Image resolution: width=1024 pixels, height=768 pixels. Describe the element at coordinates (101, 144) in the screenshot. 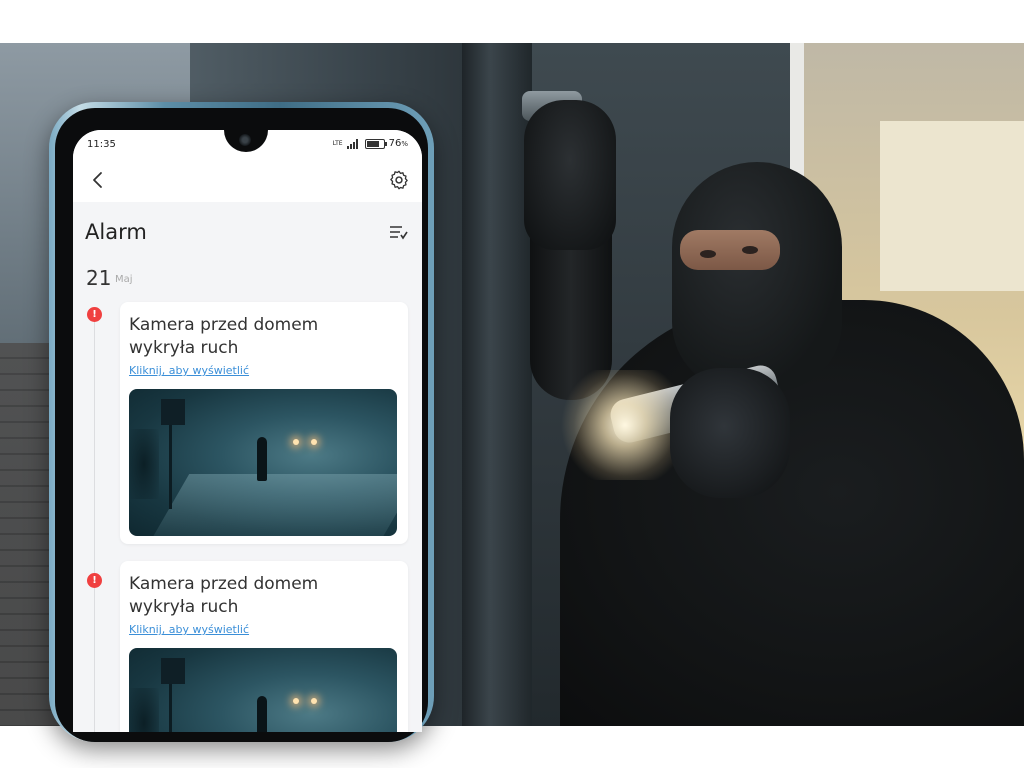

I see `status-time: 11:35` at that location.